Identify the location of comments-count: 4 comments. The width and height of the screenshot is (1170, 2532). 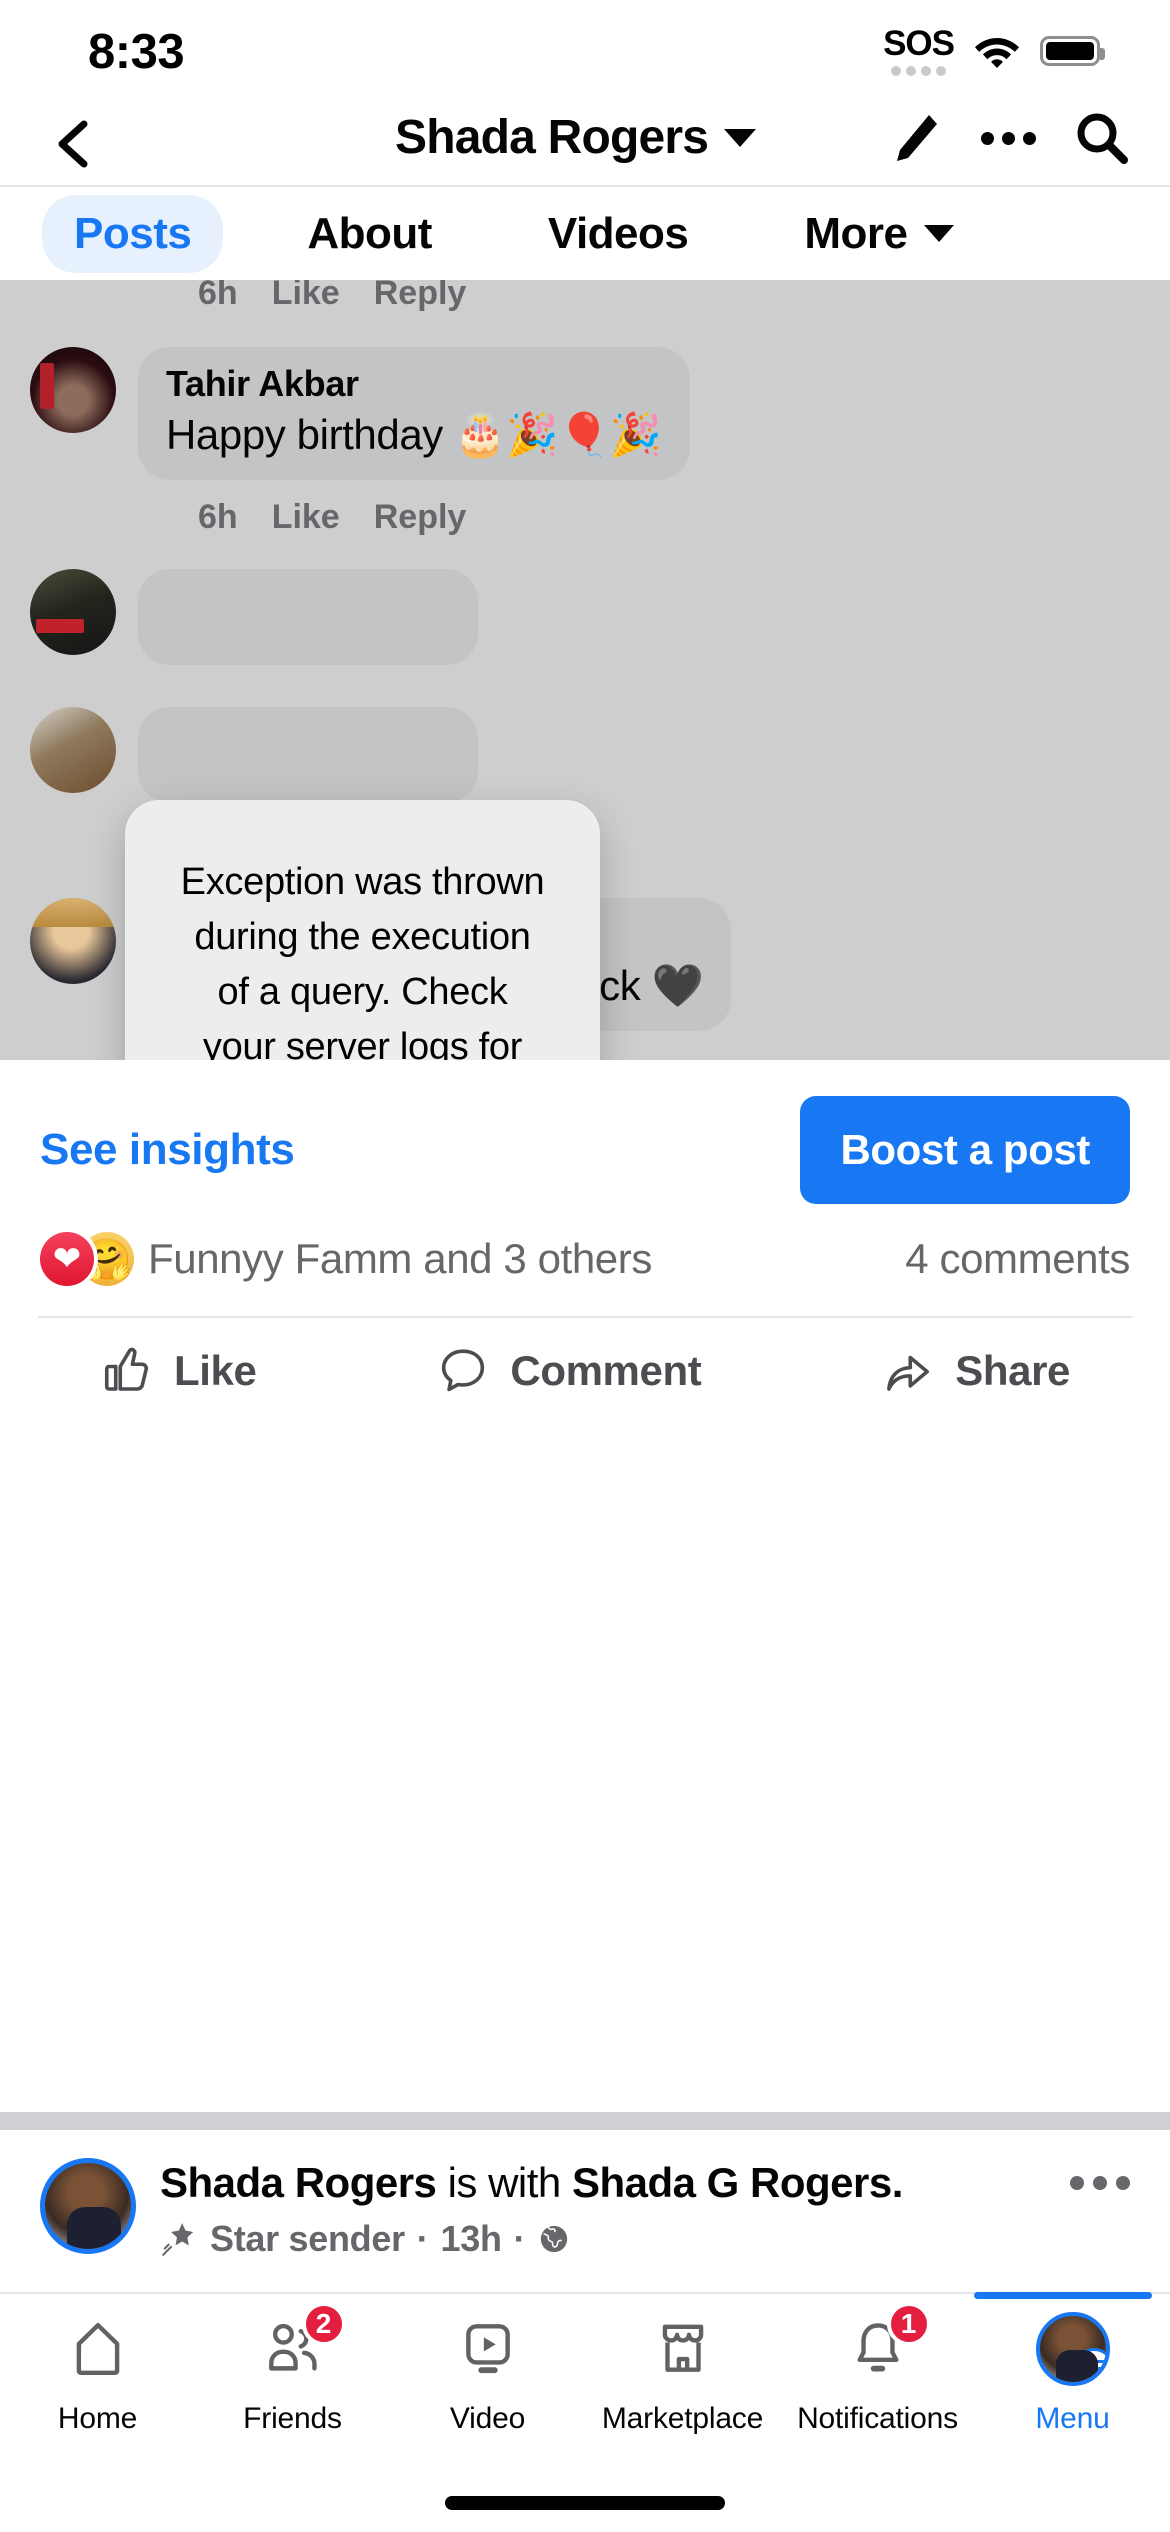
(1017, 1259).